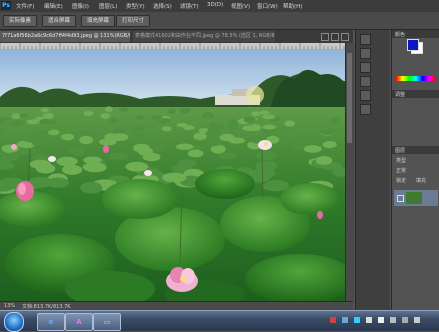 Image resolution: width=439 pixels, height=332 pixels. What do you see at coordinates (349, 172) in the screenshot?
I see `vertical-scrollbar` at bounding box center [349, 172].